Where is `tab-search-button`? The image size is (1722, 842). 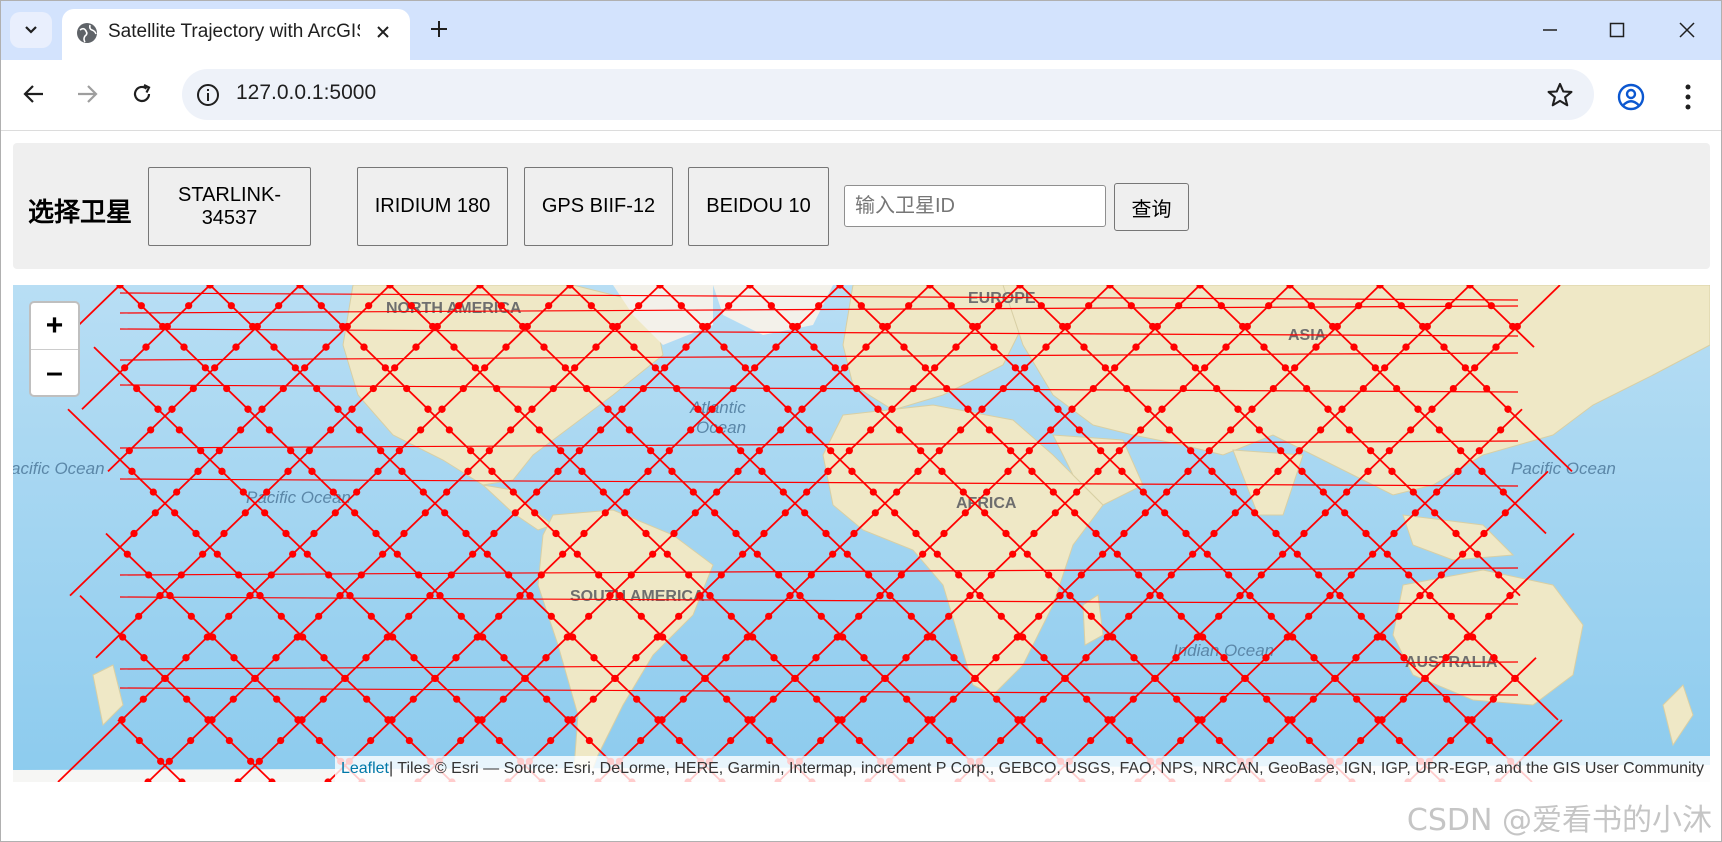 tab-search-button is located at coordinates (31, 30).